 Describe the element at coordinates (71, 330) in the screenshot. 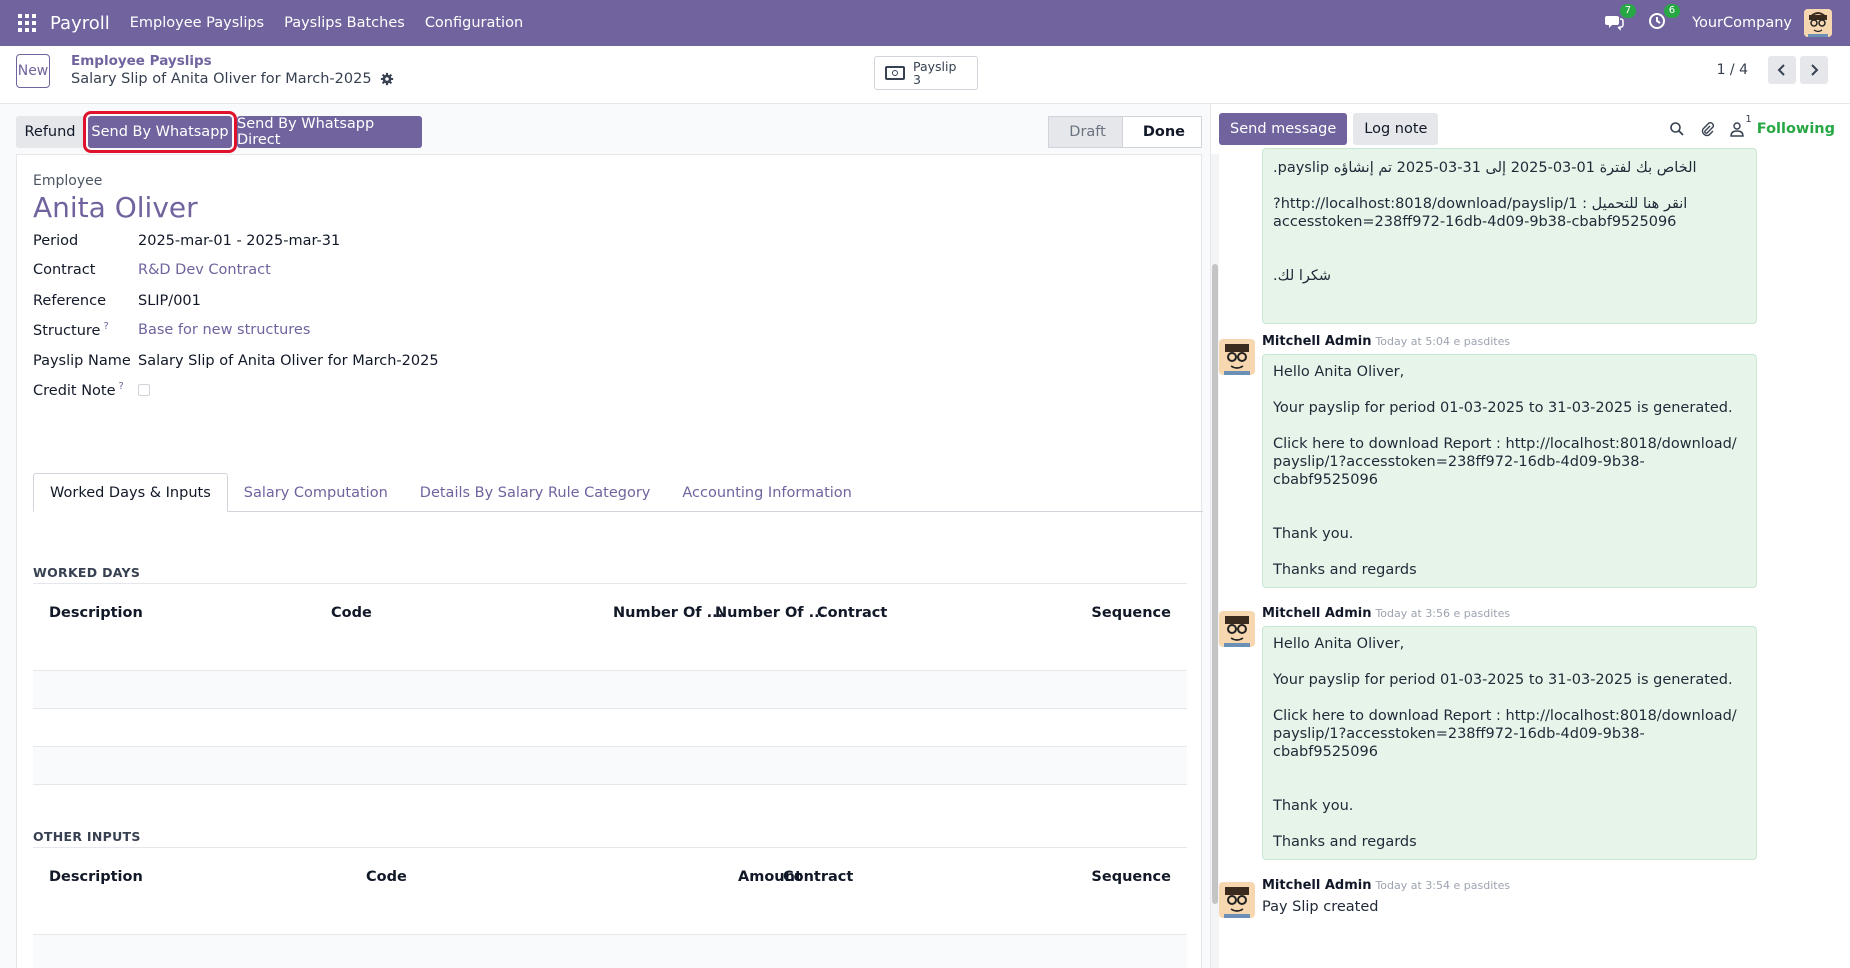

I see `field-label: Structure?` at that location.